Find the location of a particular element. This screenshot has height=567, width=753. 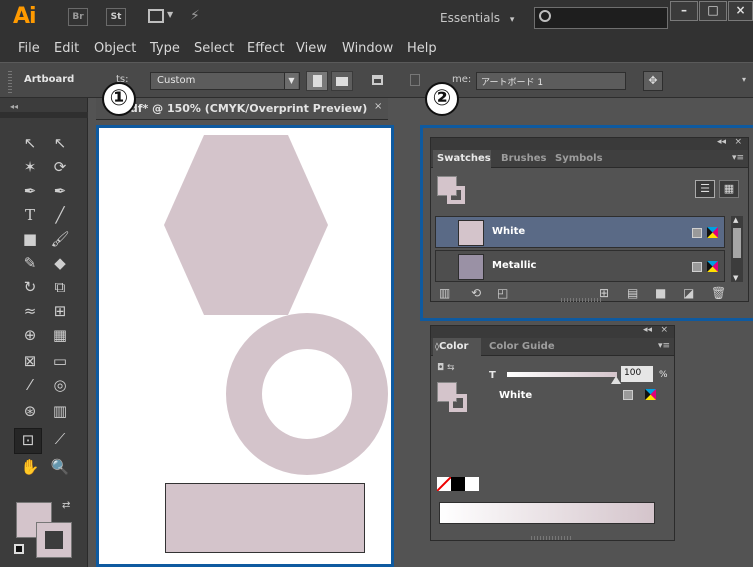

rotate-tool-icon: ↻ is located at coordinates (30, 287).